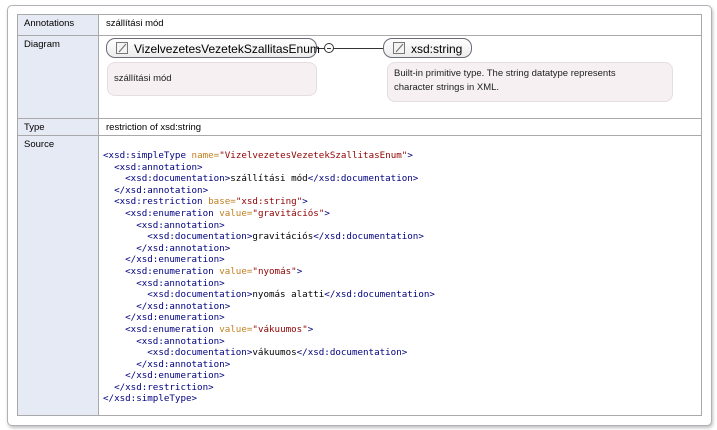 This screenshot has width=717, height=430. Describe the element at coordinates (58, 77) in the screenshot. I see `diagram-label: Diagram` at that location.